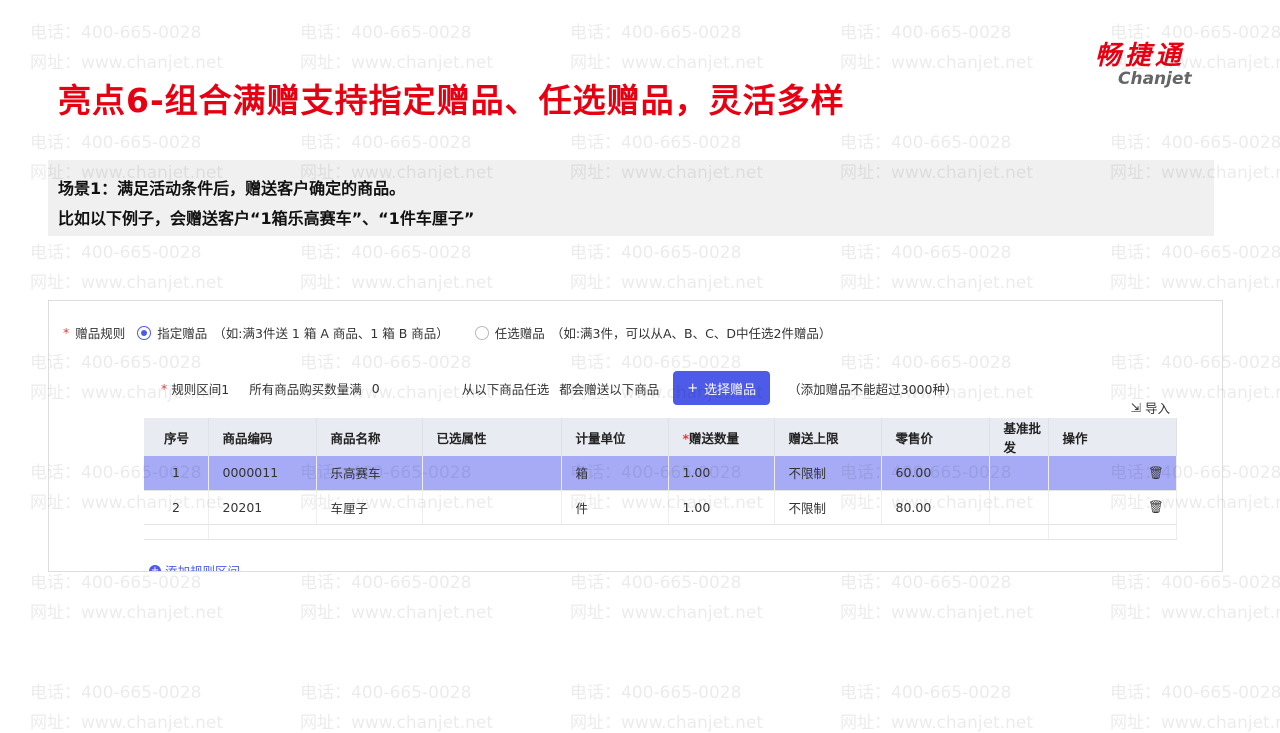  Describe the element at coordinates (451, 100) in the screenshot. I see `page-title: 亮点6-组合满赠支持指定赠品、任选赠品，灵活多样` at that location.